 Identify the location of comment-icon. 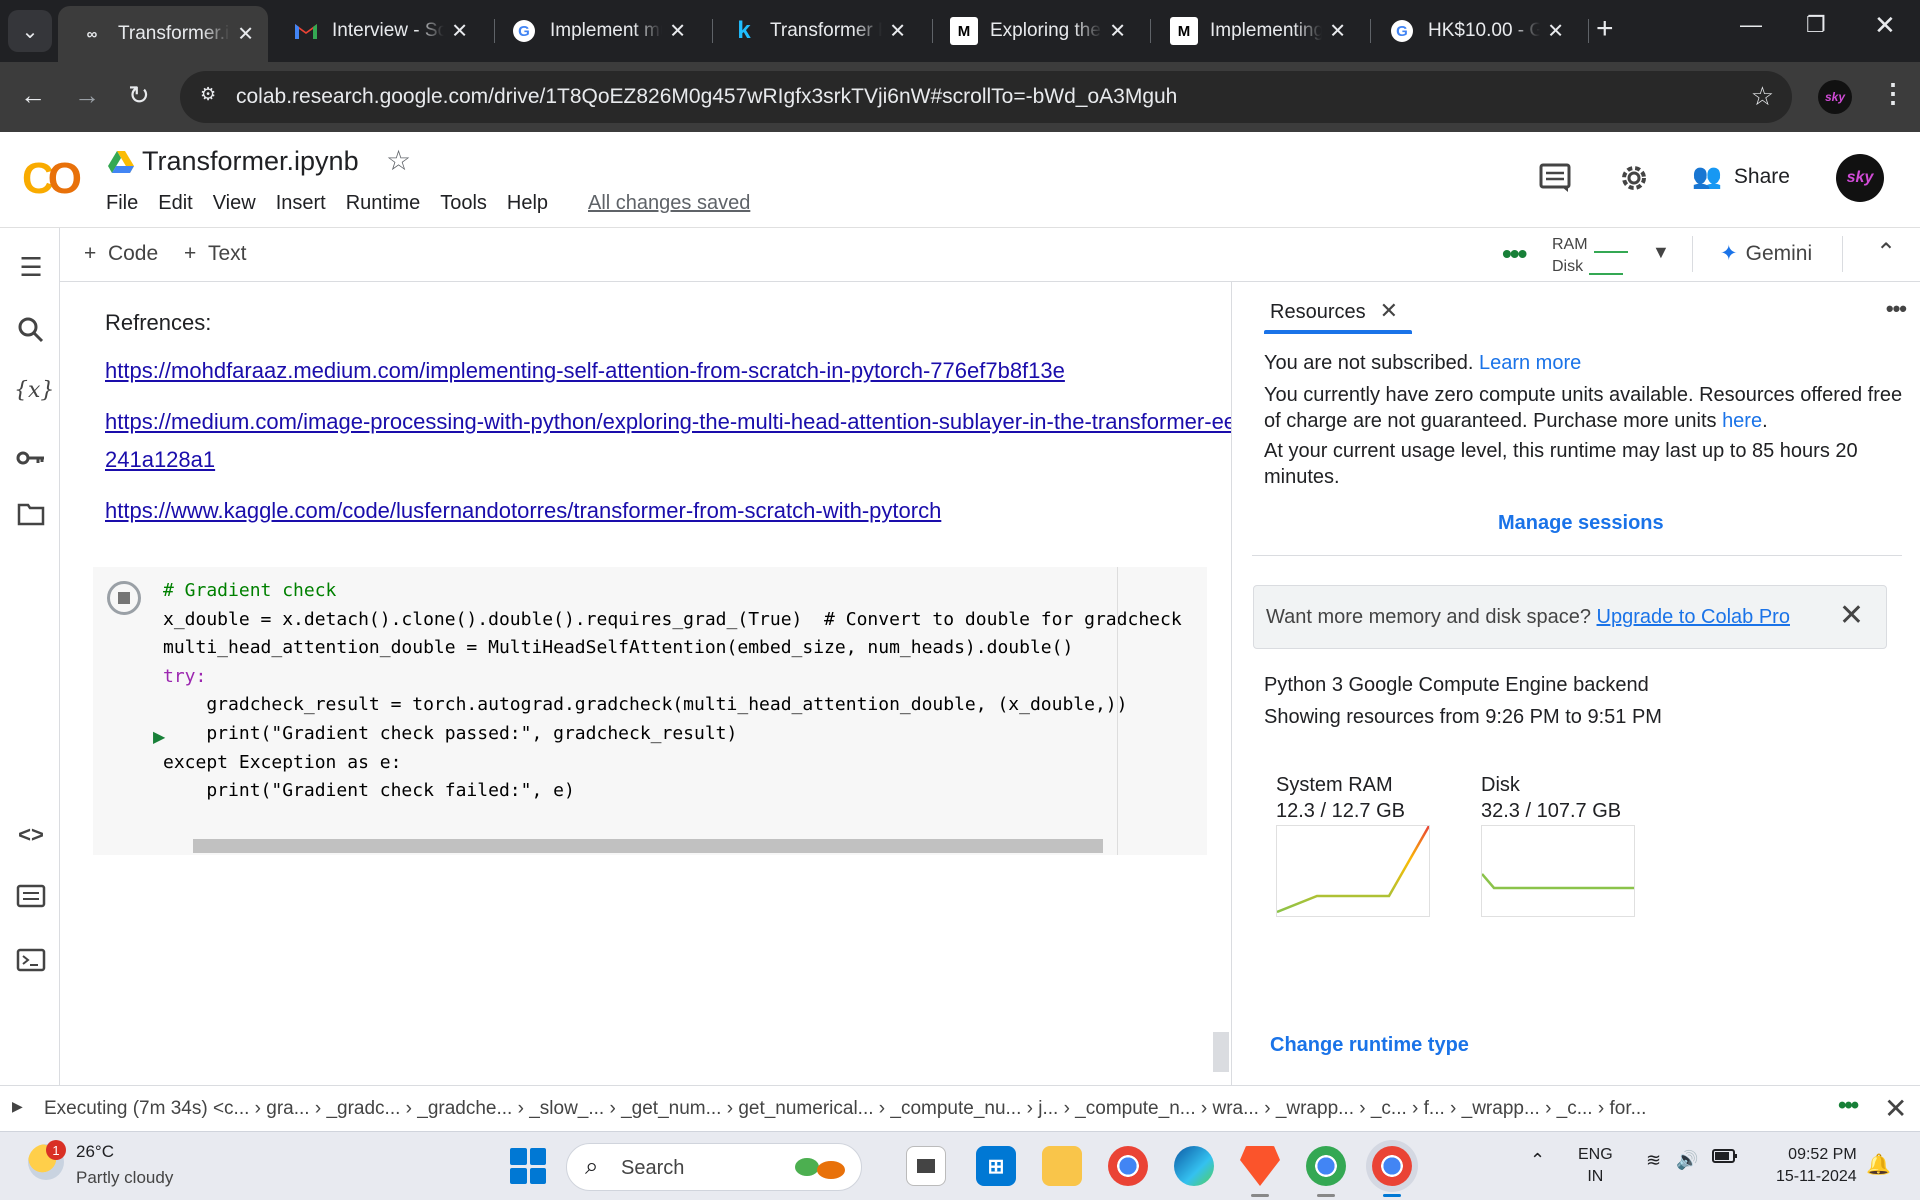
(1555, 182).